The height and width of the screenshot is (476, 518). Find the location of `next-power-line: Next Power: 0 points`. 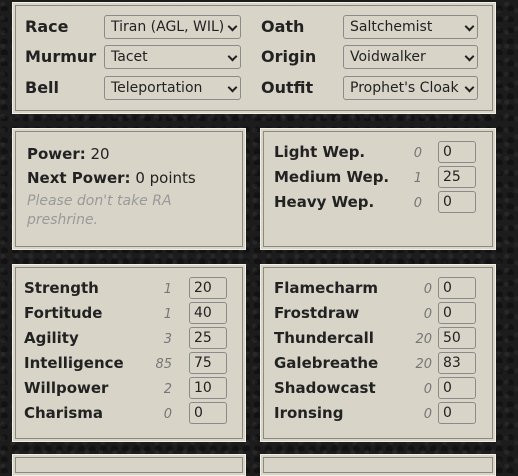

next-power-line: Next Power: 0 points is located at coordinates (111, 178).